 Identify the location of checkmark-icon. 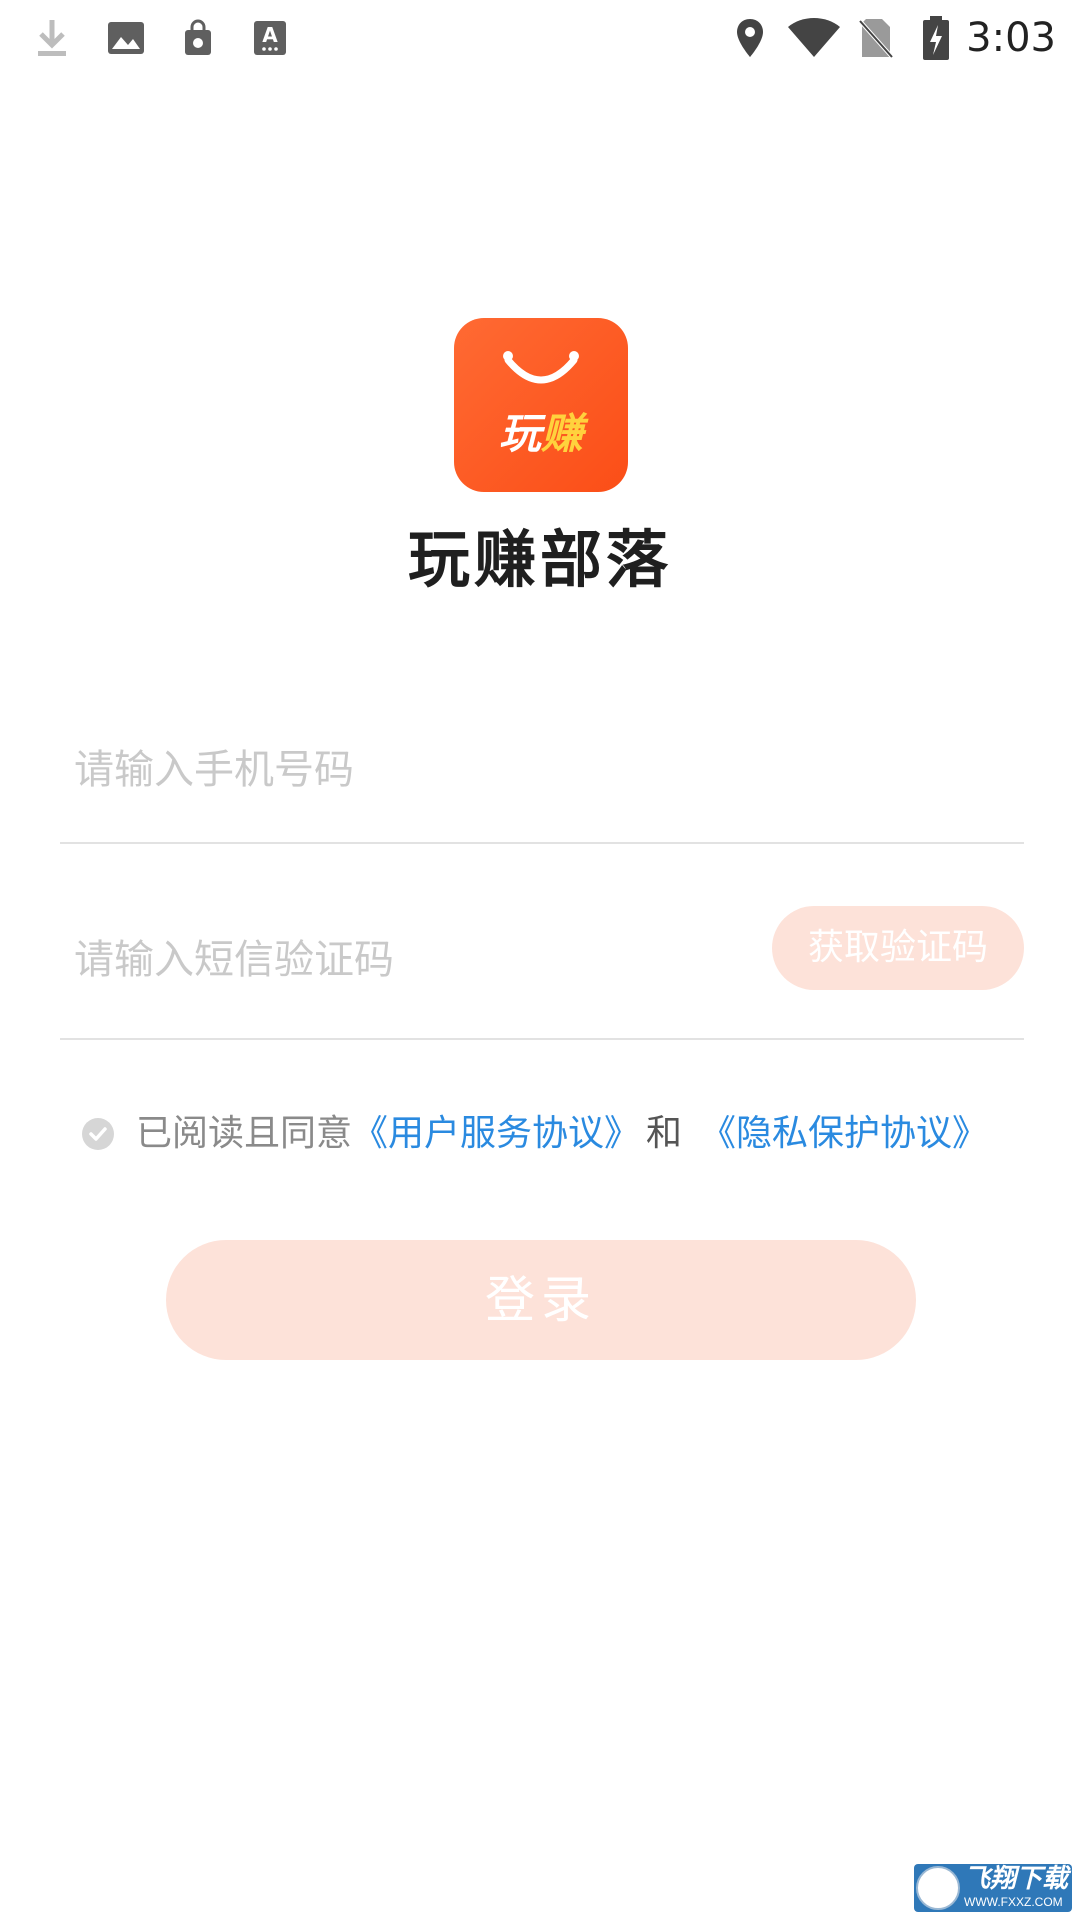
(98, 1134).